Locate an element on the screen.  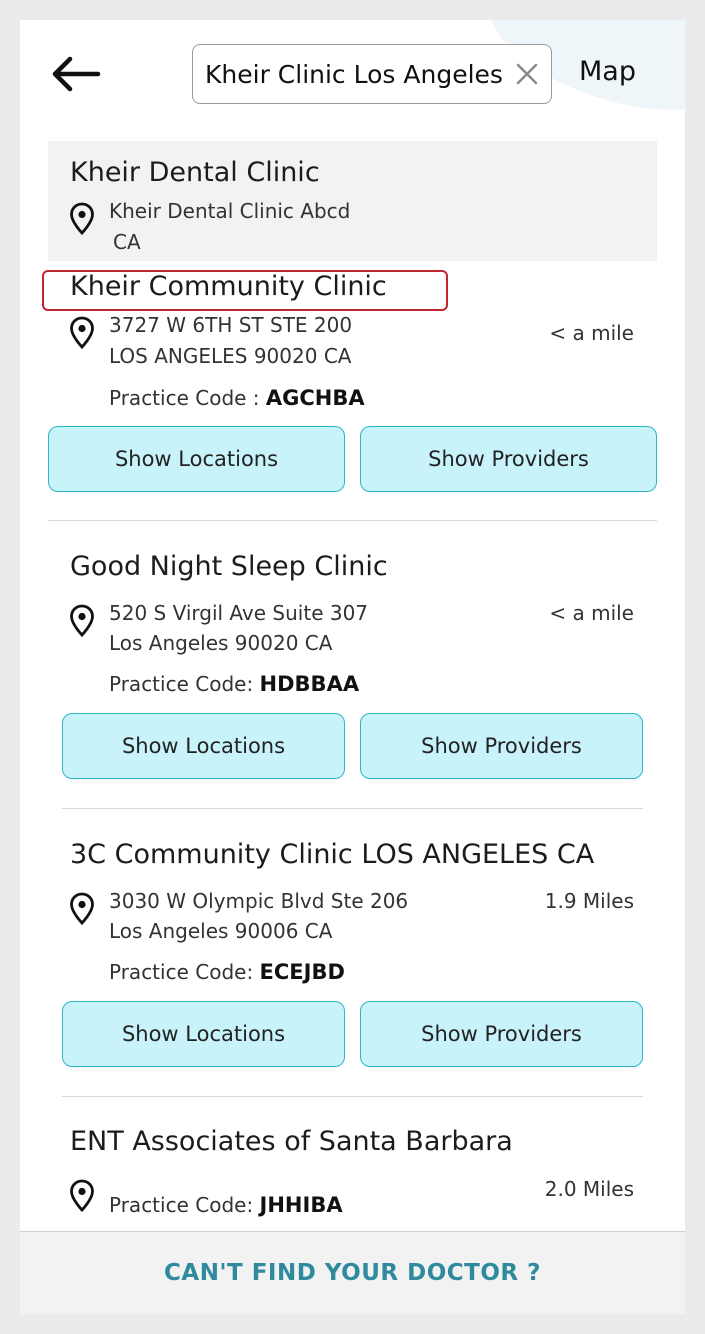
practice-code-value: ECEJBD is located at coordinates (302, 972).